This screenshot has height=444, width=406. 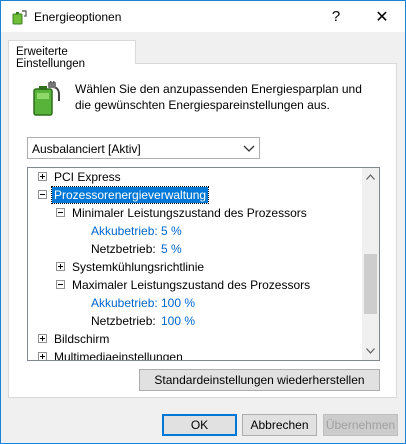 I want to click on tree-item-label: Multimediaeinstellungen, so click(x=118, y=355).